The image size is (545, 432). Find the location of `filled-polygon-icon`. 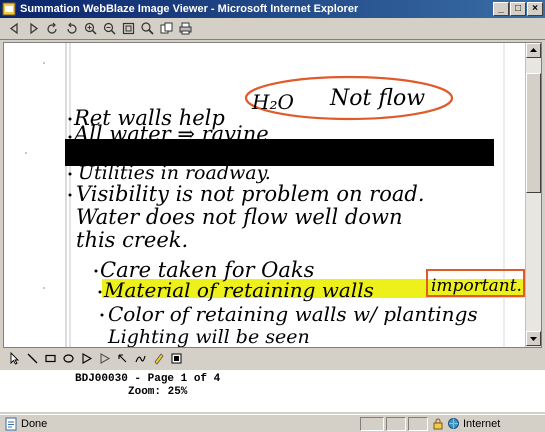

filled-polygon-icon is located at coordinates (104, 358).